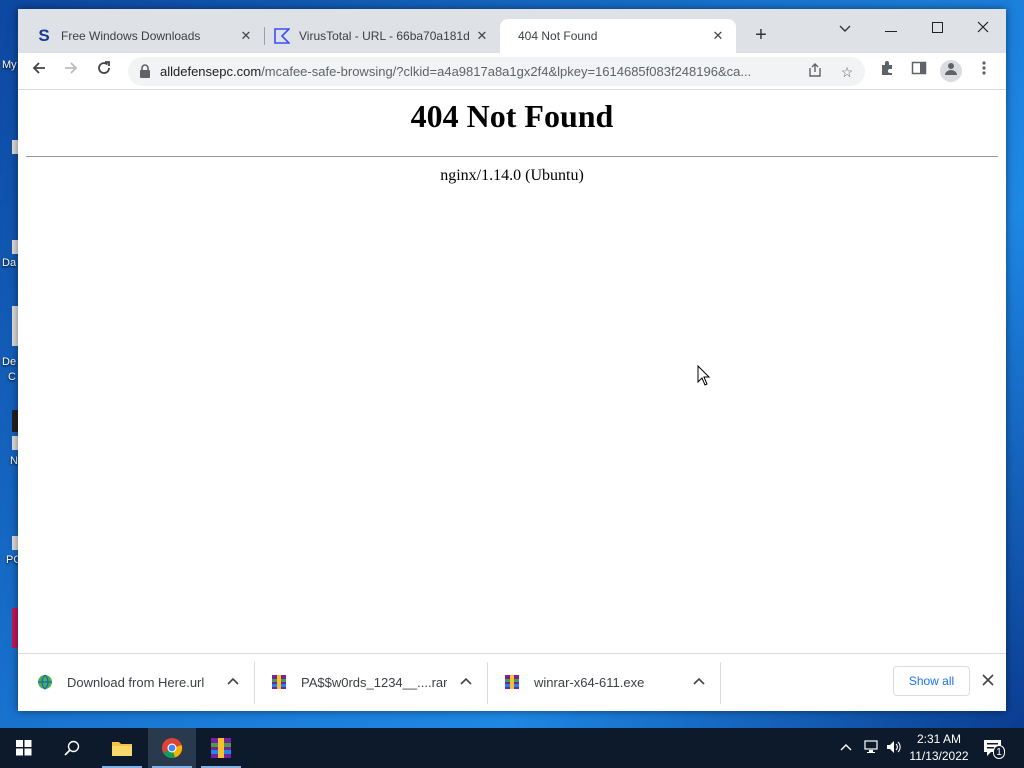  Describe the element at coordinates (211, 71) in the screenshot. I see `url-host: alldefensepc.com` at that location.